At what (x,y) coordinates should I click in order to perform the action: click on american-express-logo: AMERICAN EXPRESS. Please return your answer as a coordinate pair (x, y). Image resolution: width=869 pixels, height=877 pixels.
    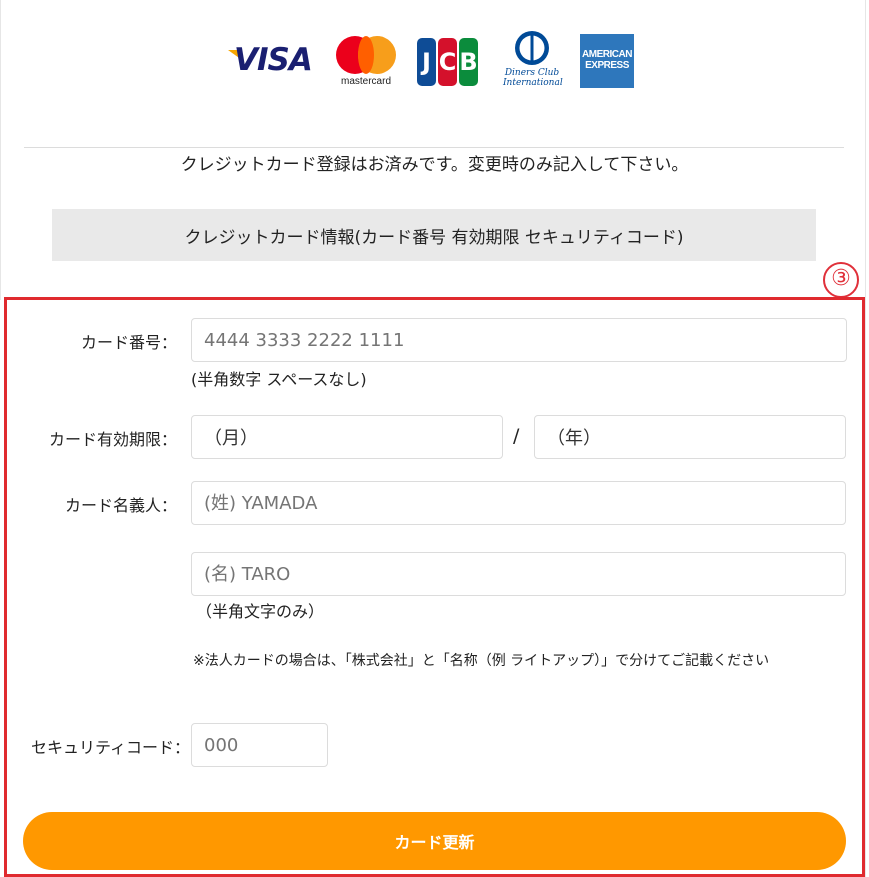
    Looking at the image, I should click on (607, 61).